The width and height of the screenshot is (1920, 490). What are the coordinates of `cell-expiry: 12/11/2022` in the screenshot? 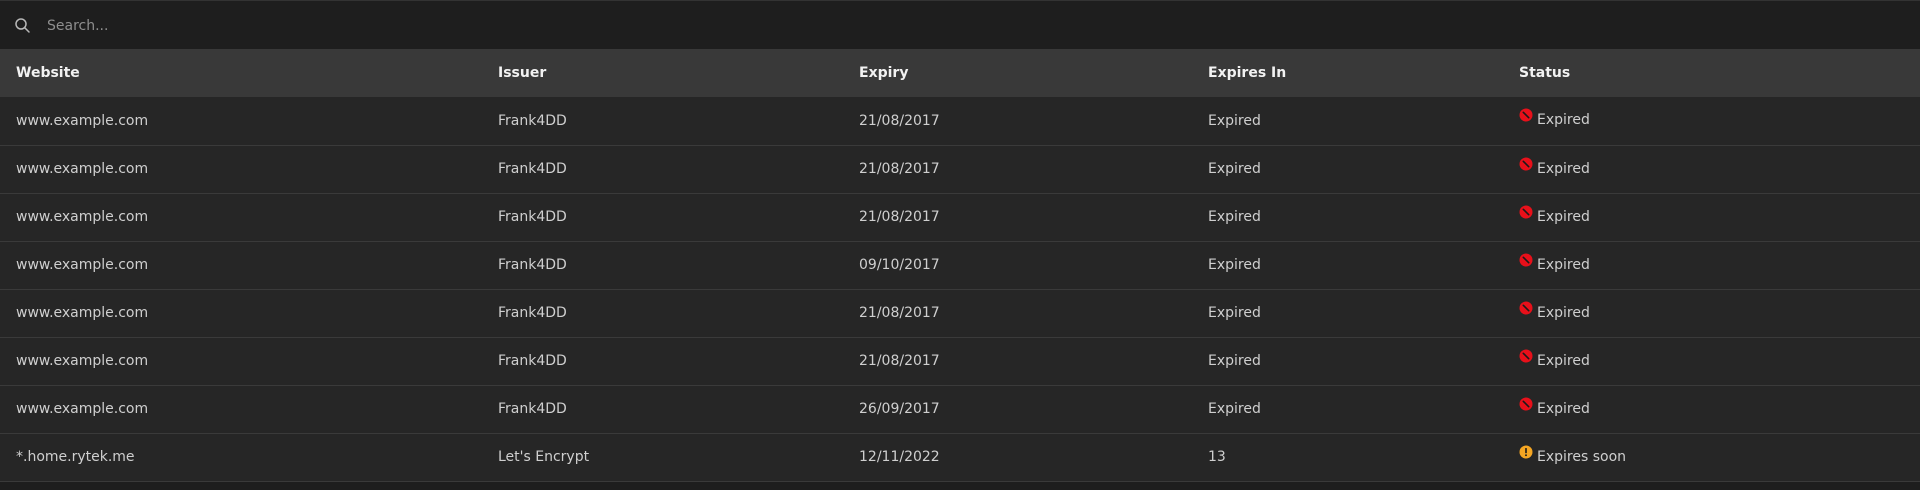 It's located at (899, 457).